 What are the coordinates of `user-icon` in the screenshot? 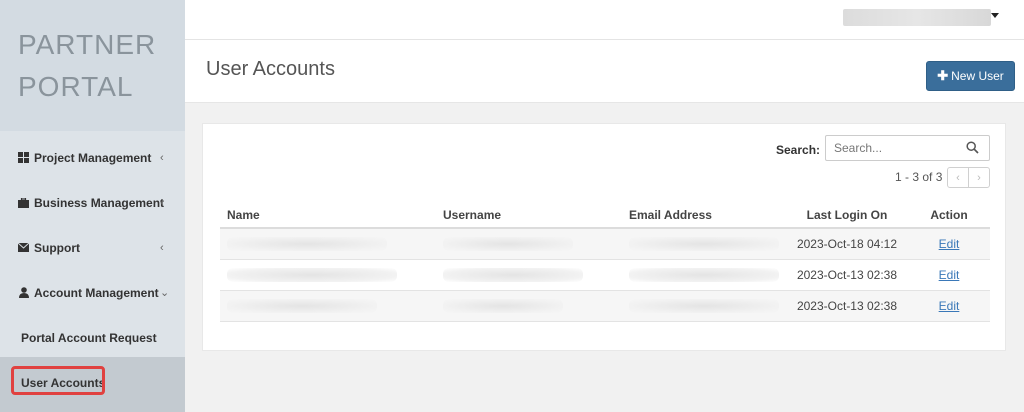 It's located at (23, 292).